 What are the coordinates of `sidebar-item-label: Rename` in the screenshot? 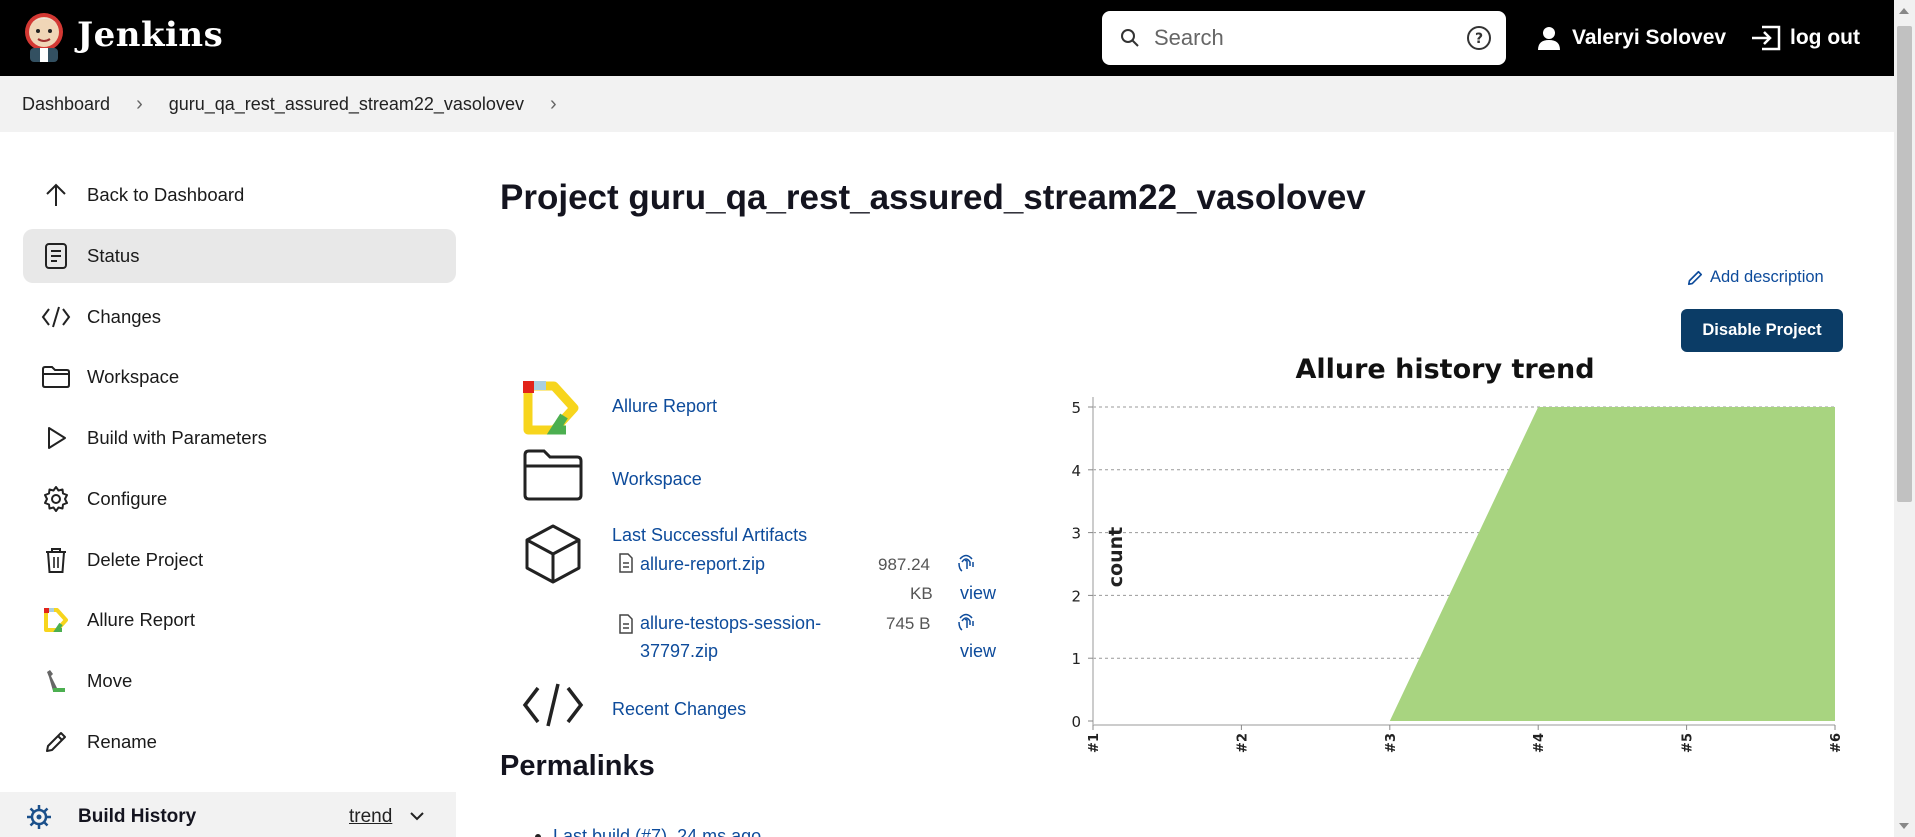 It's located at (122, 741).